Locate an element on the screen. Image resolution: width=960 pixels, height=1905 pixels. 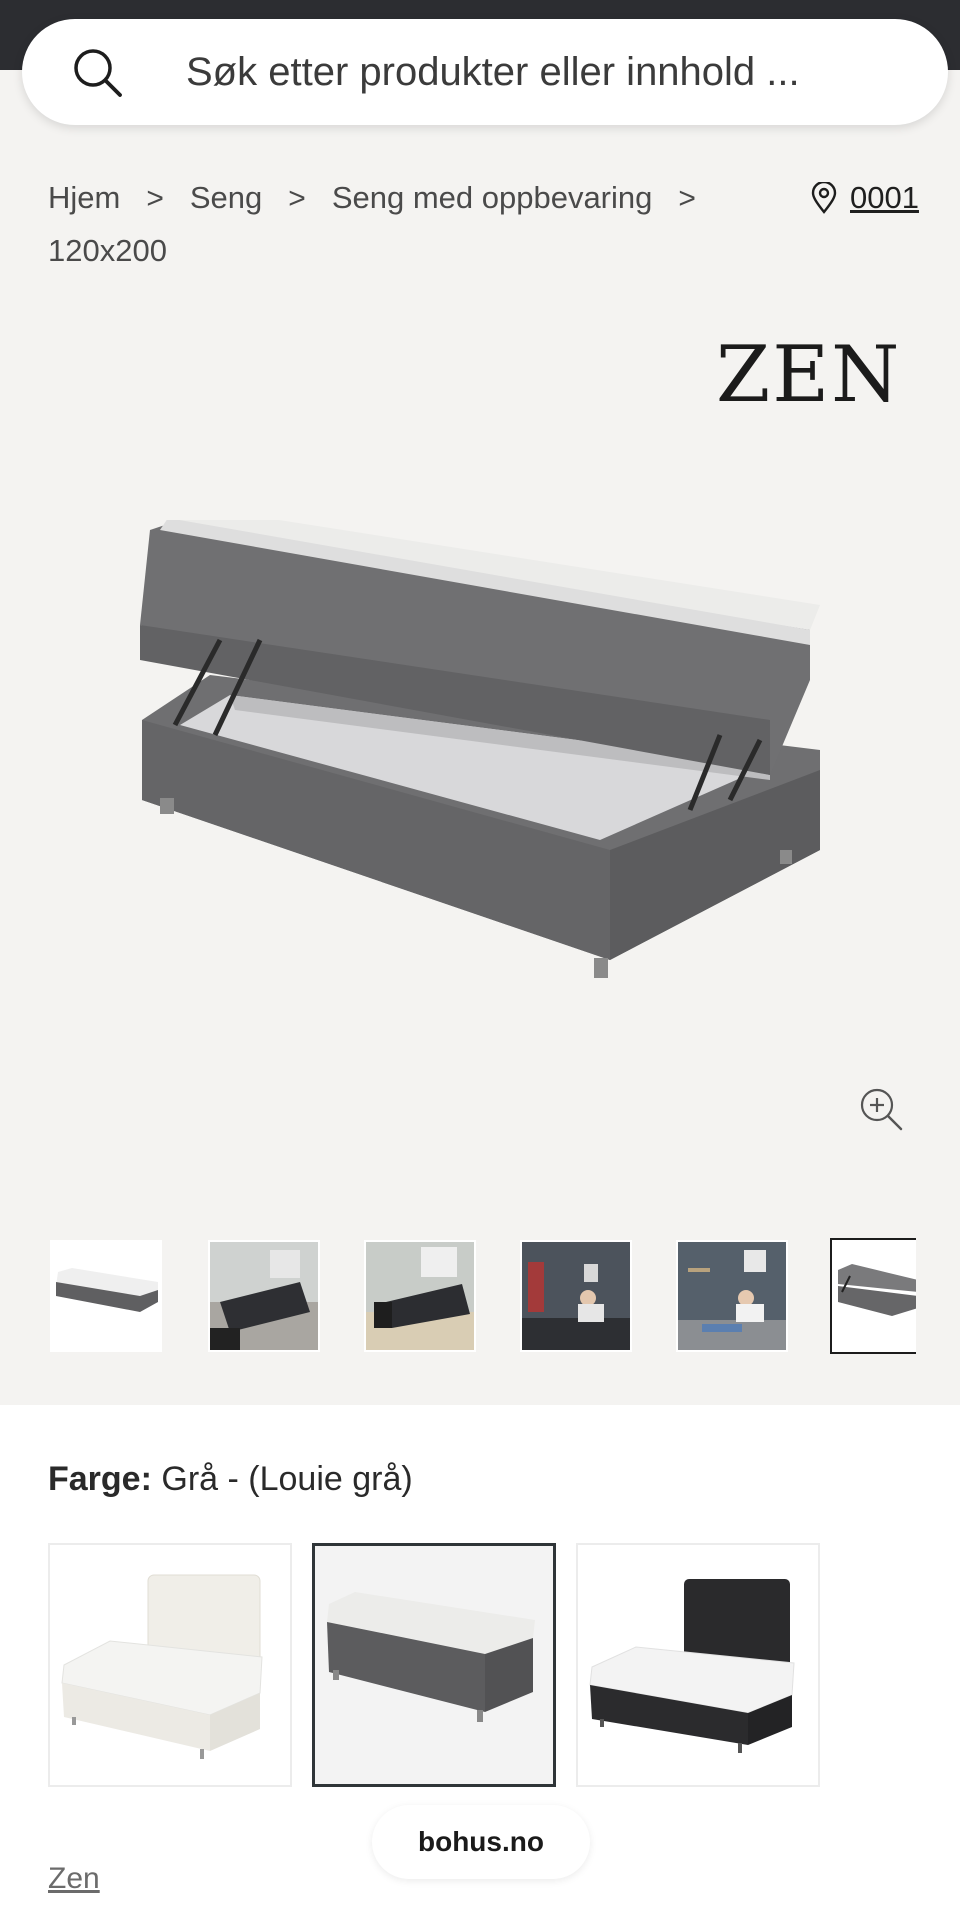
breadcrumb-seng-med-oppbevaring: Seng med oppbevaring is located at coordinates (492, 197).